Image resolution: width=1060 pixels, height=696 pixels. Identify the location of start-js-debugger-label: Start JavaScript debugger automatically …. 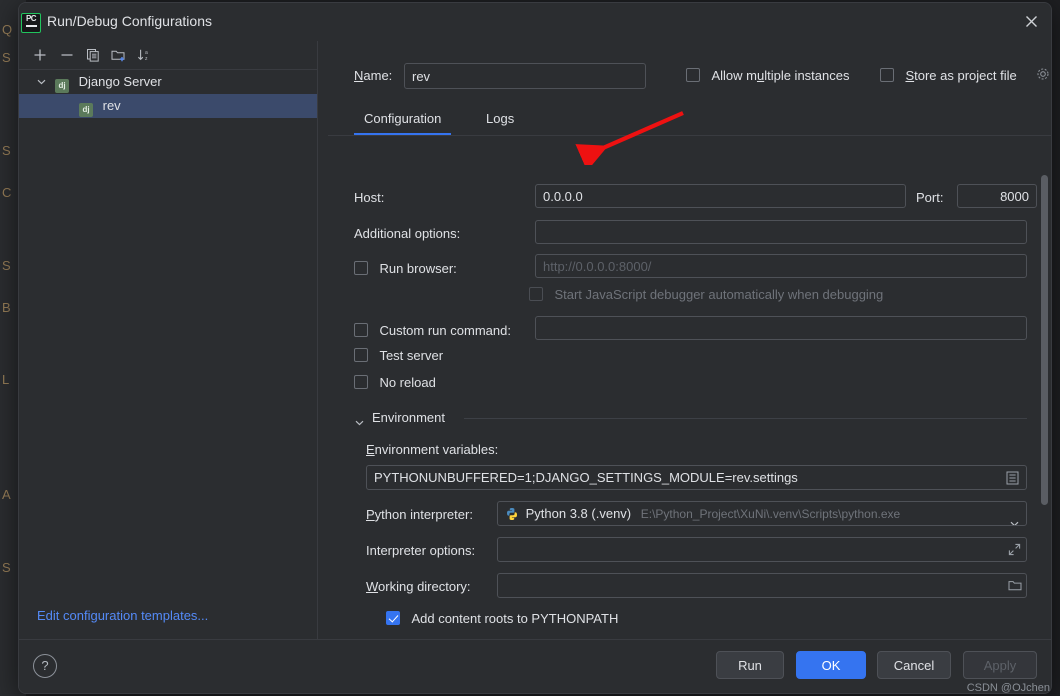
(719, 294).